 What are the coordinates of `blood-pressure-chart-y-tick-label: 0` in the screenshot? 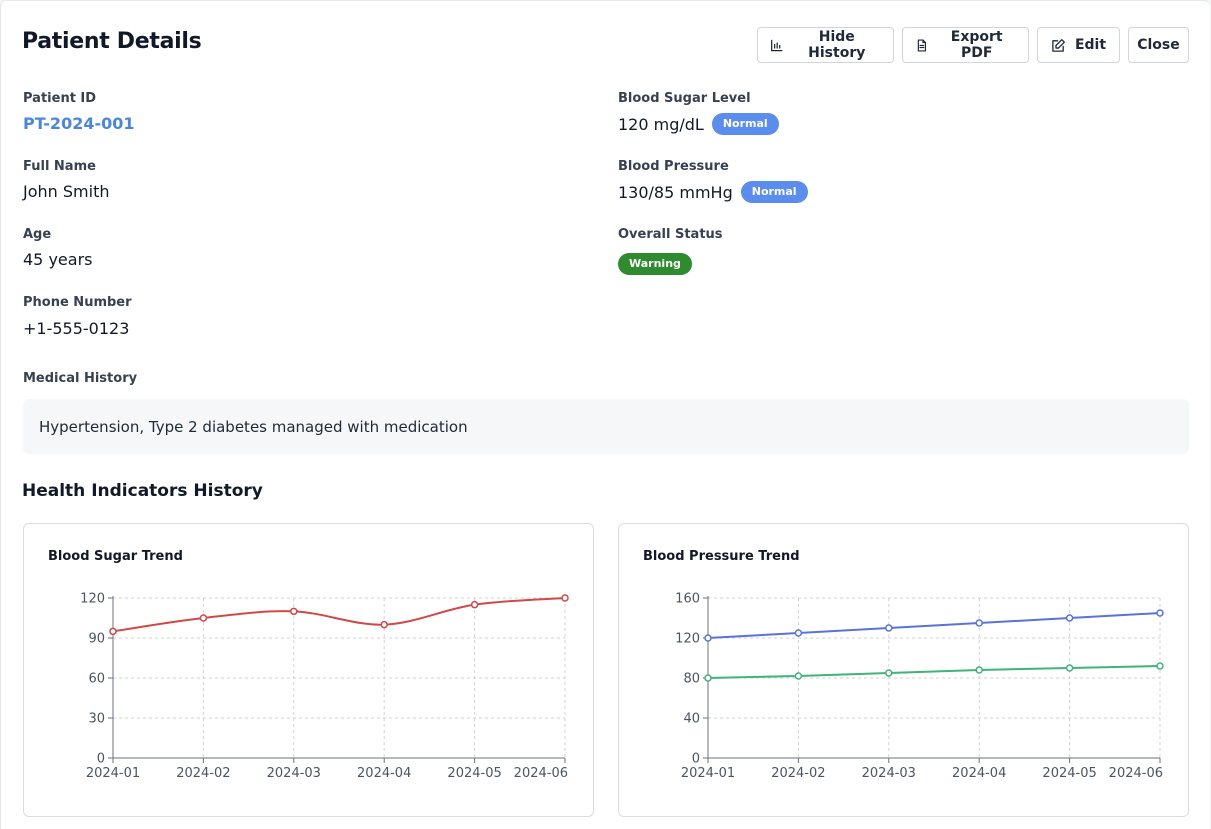 It's located at (696, 759).